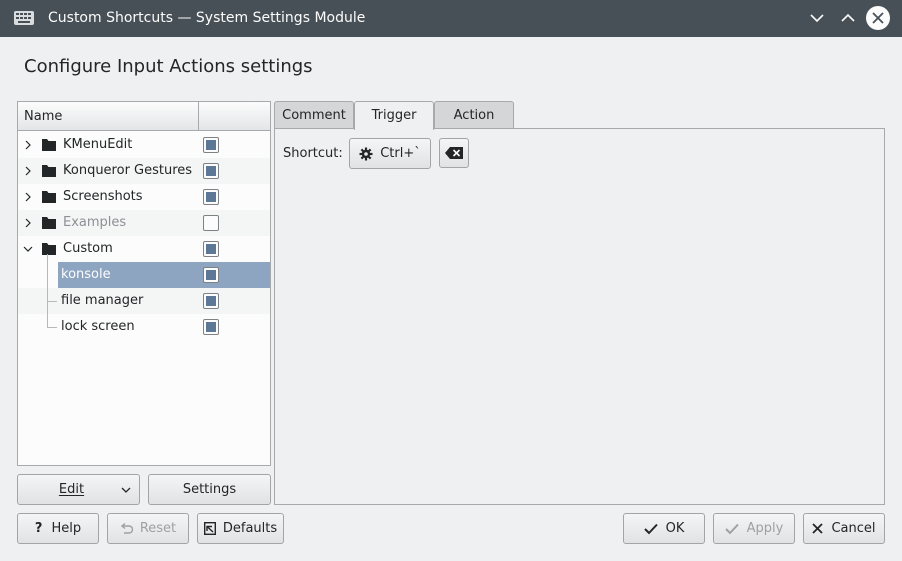  I want to click on ok-button-label: OK, so click(675, 528).